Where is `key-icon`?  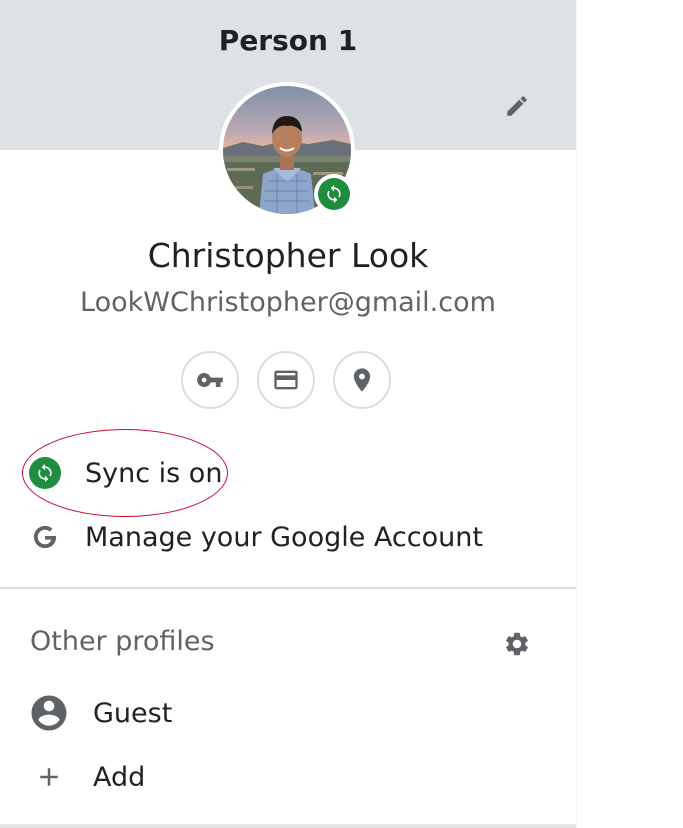
key-icon is located at coordinates (210, 380).